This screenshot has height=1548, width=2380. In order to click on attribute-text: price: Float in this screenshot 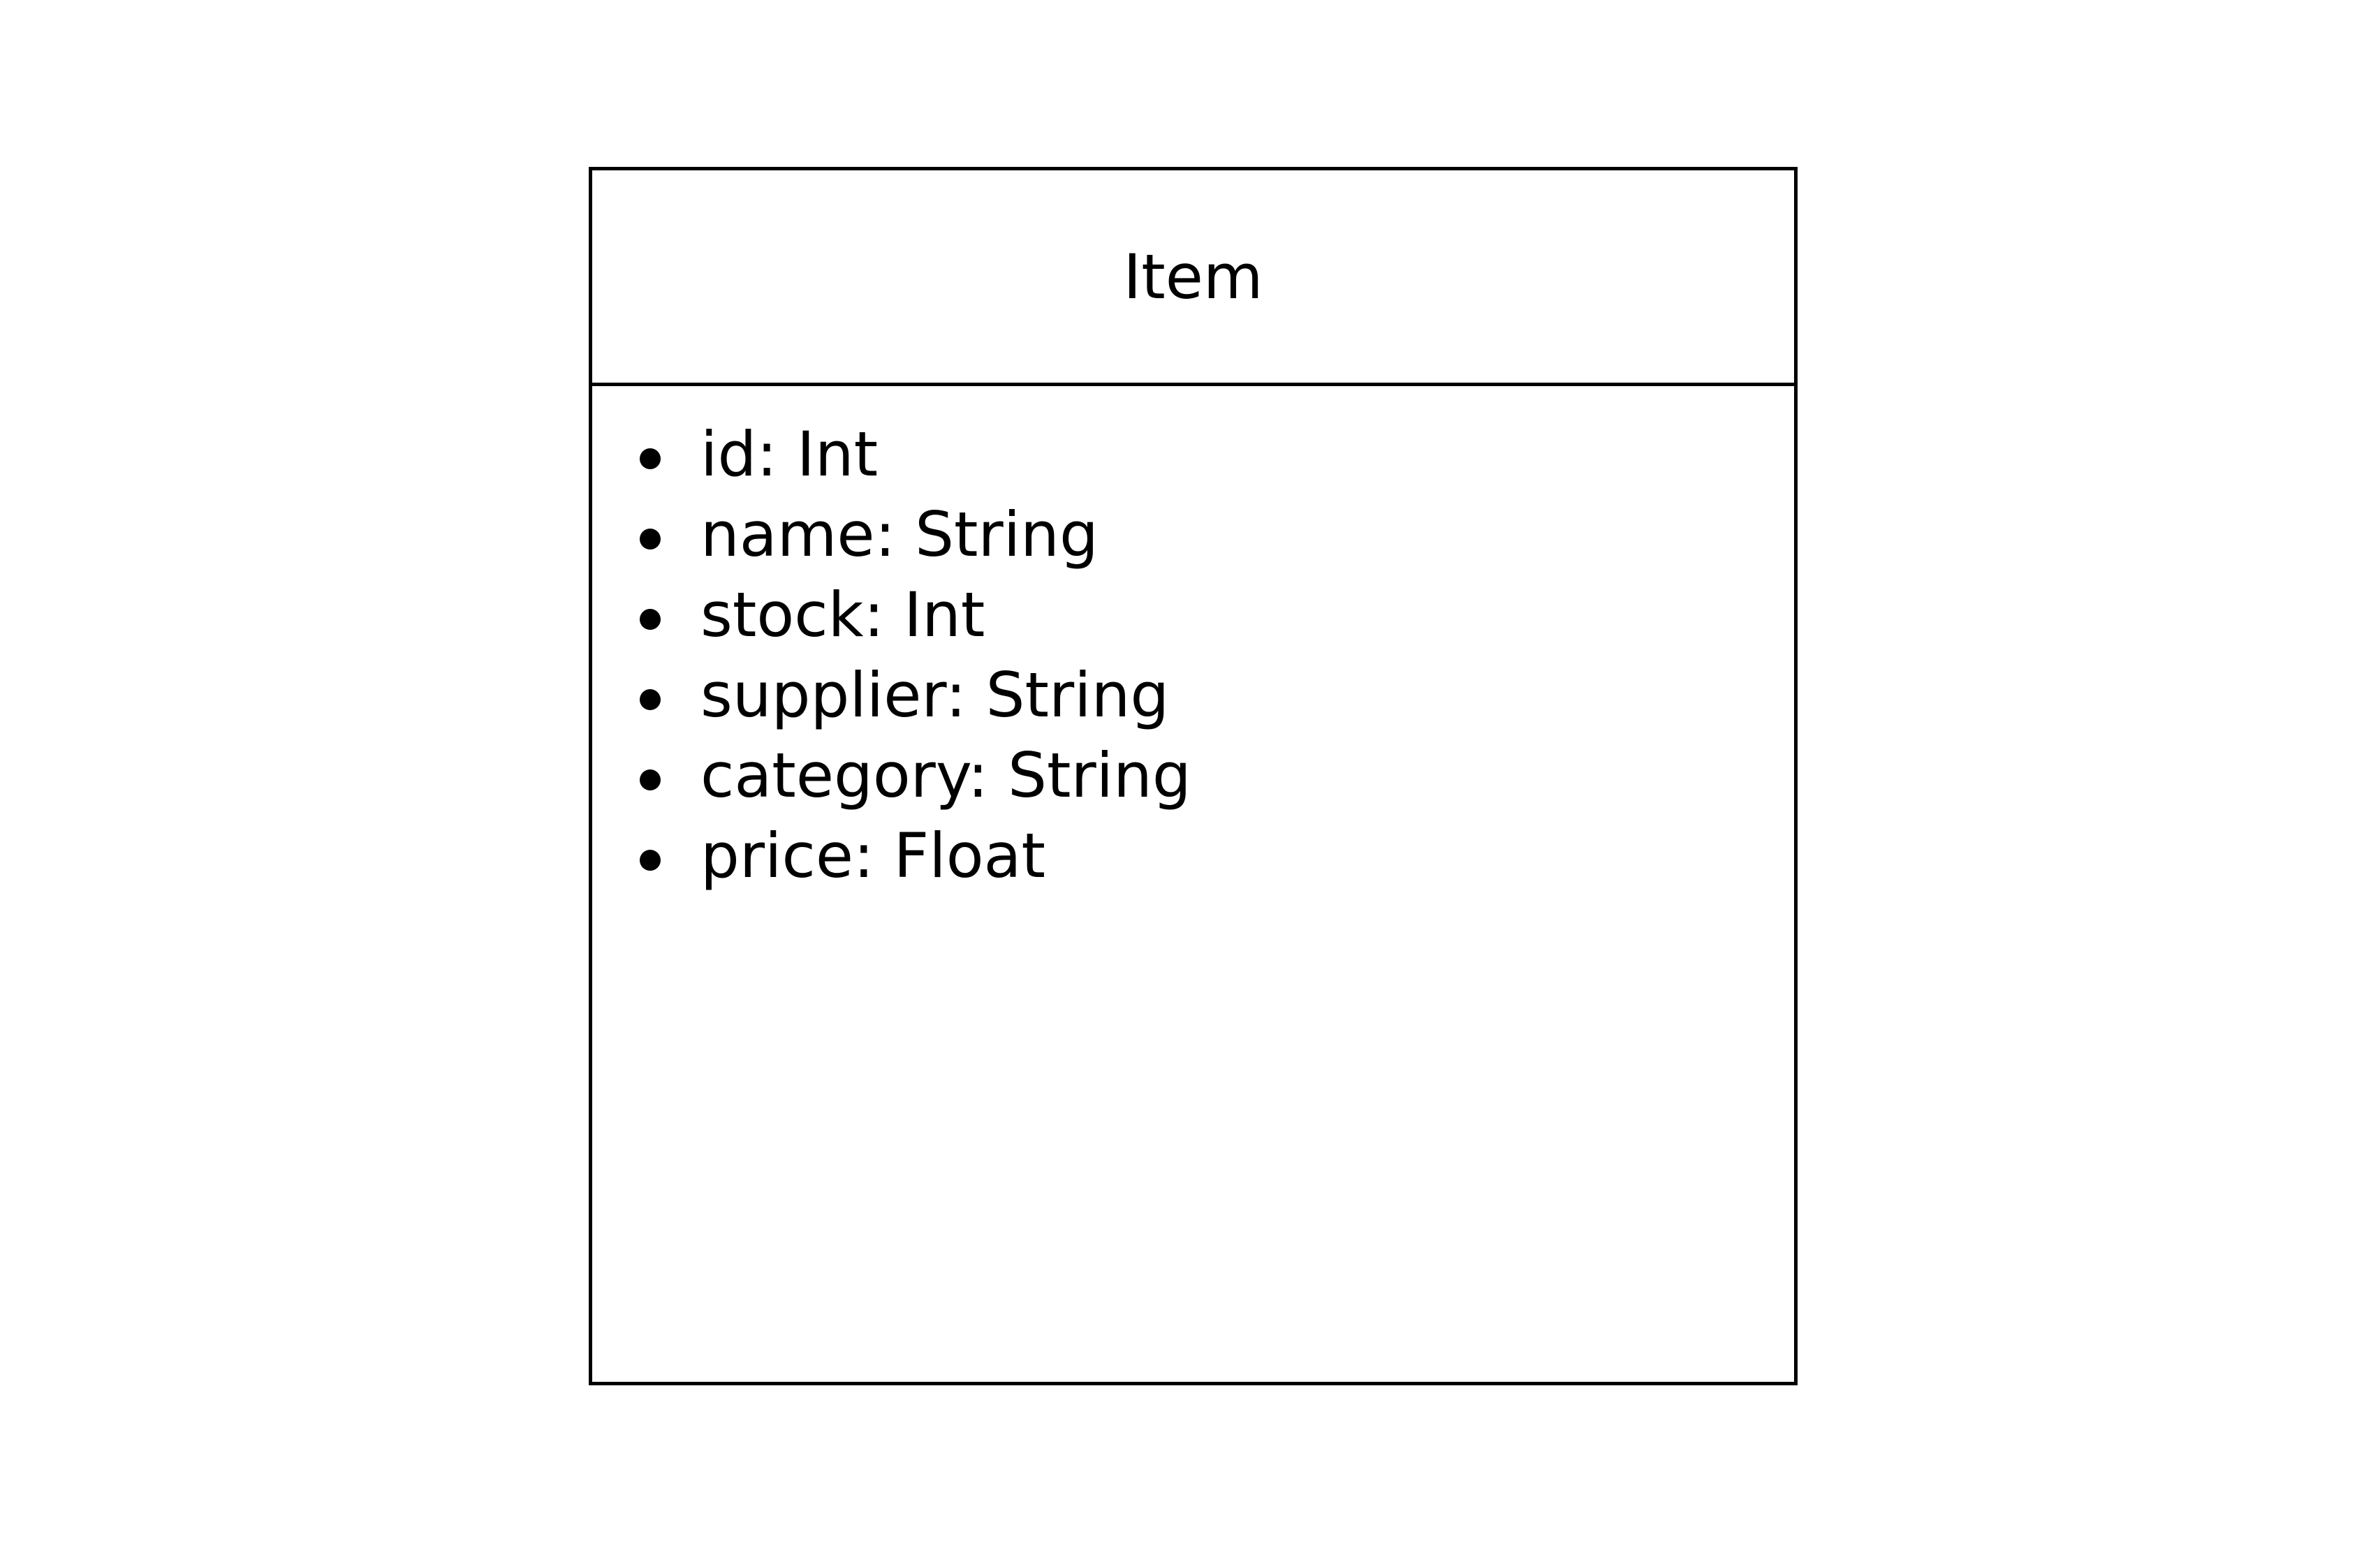, I will do `click(872, 855)`.